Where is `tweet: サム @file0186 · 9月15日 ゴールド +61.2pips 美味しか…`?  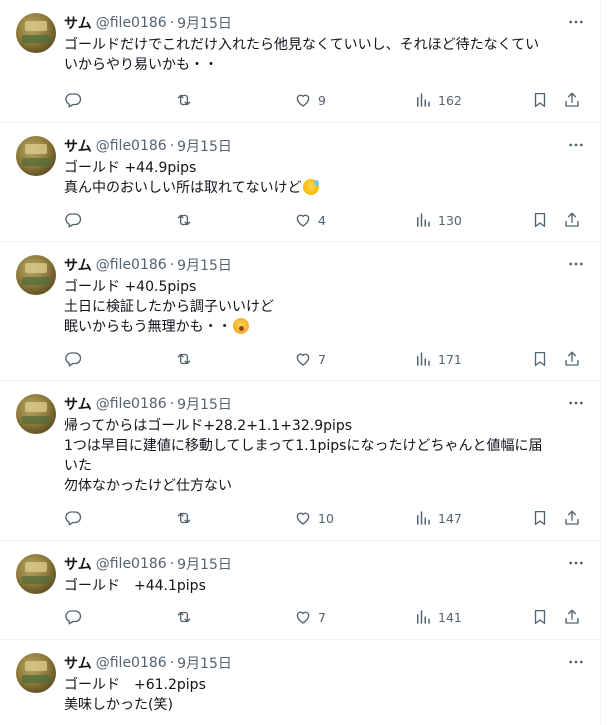 tweet: サム @file0186 · 9月15日 ゴールド +61.2pips 美味しか… is located at coordinates (300, 682).